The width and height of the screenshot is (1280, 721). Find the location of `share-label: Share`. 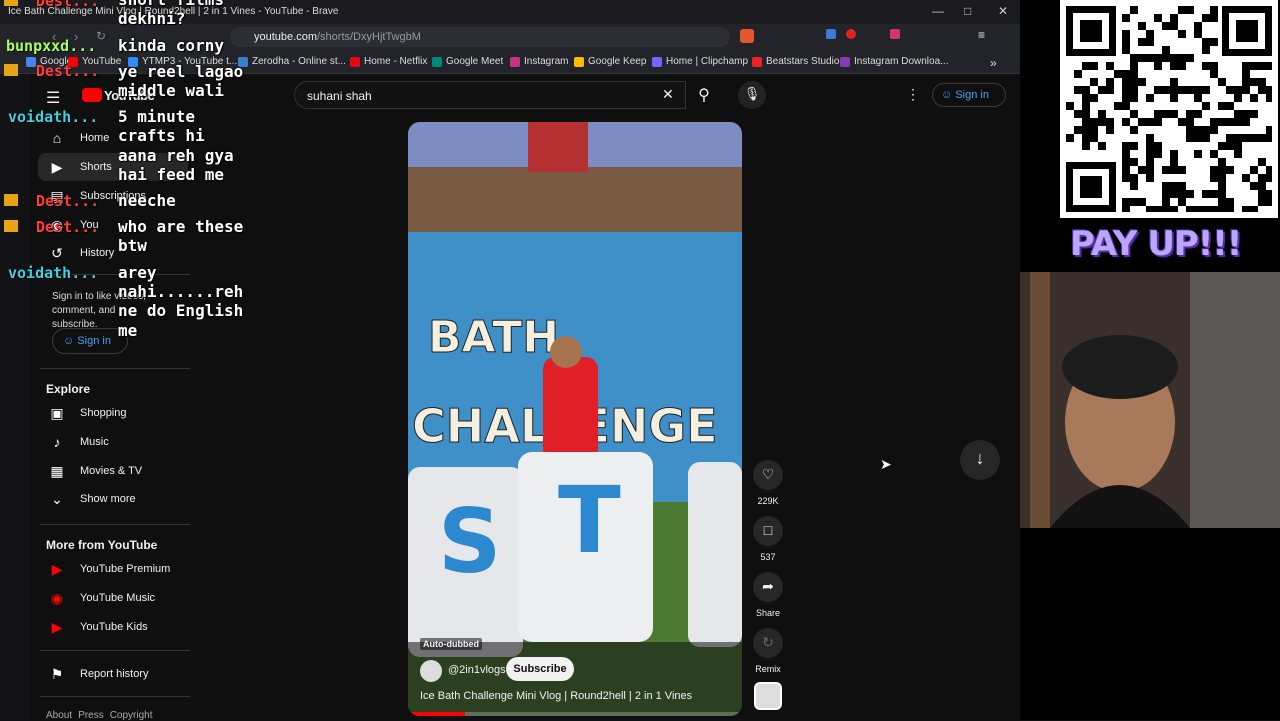

share-label: Share is located at coordinates (768, 613).